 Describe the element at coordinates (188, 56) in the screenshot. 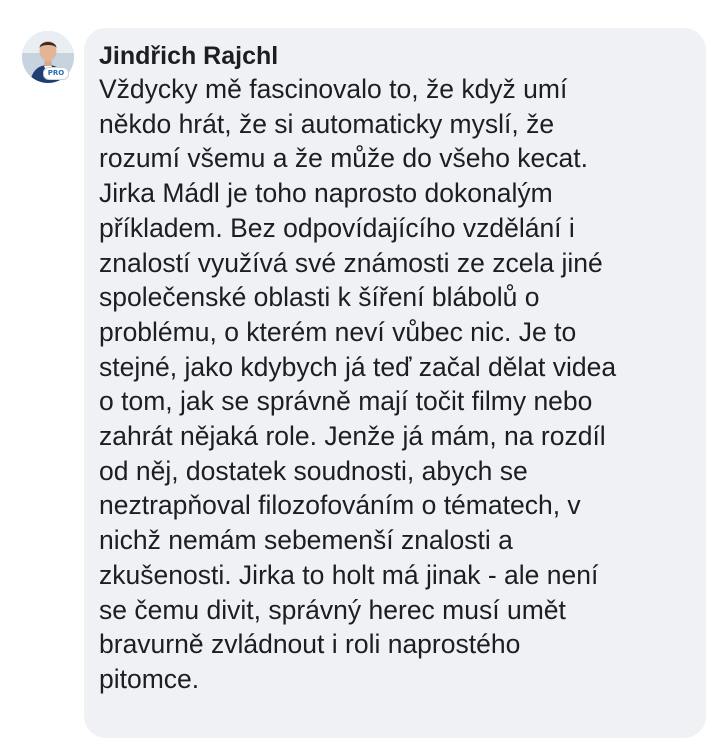

I see `comment-author-name: Jindřich Rajchl` at that location.